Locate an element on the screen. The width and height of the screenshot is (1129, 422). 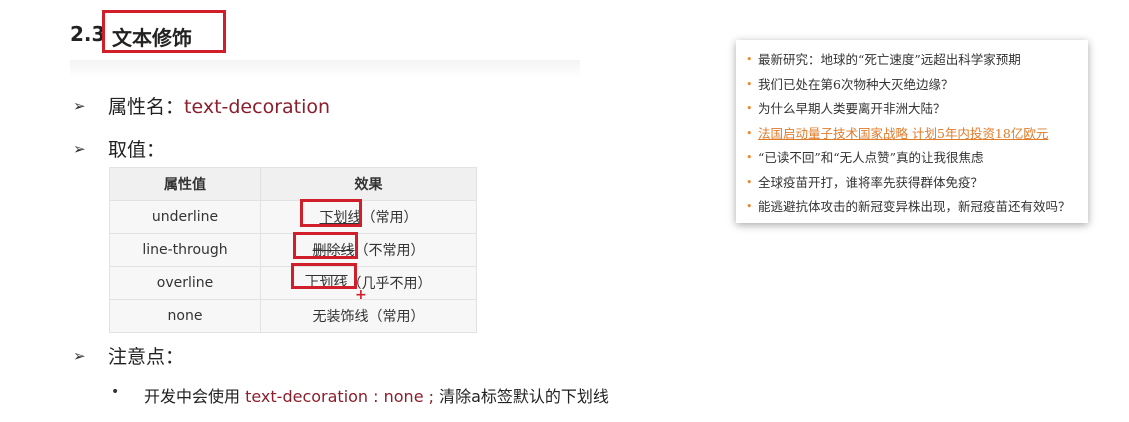
news-item-hovered: • 法国启动量子技术国家战略 计划5年内投资18亿欧元 is located at coordinates (917, 134).